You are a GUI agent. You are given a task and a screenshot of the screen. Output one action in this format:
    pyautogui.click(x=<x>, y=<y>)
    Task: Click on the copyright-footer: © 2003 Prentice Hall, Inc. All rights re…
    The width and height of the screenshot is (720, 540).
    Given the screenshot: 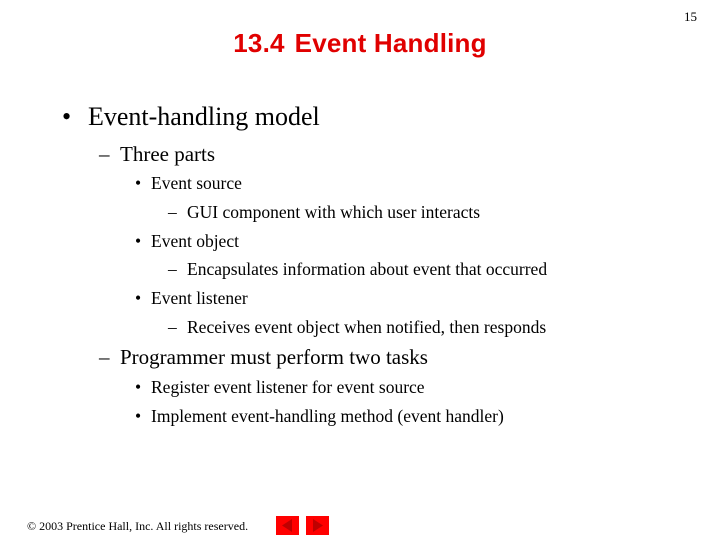 What is the action you would take?
    pyautogui.click(x=137, y=526)
    